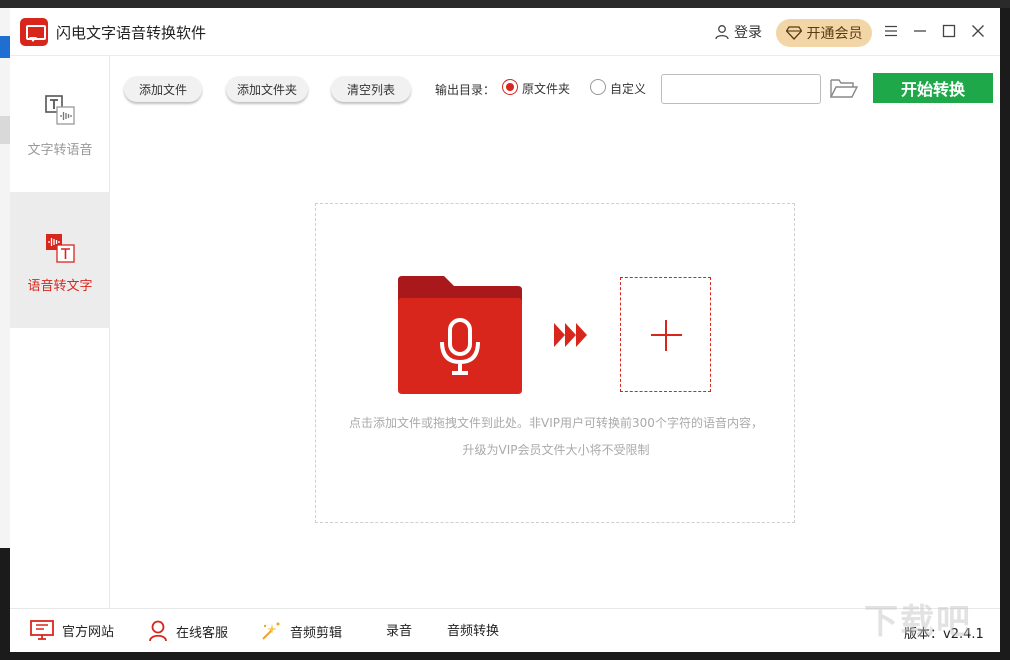 The width and height of the screenshot is (1010, 660). I want to click on support-agent-icon, so click(158, 631).